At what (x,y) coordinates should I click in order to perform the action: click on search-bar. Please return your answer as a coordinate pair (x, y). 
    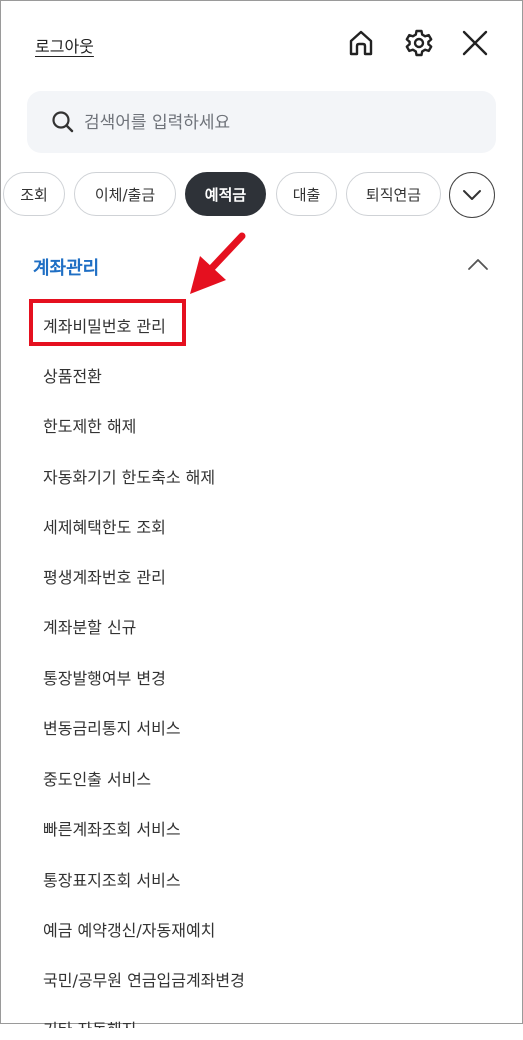
    Looking at the image, I should click on (261, 122).